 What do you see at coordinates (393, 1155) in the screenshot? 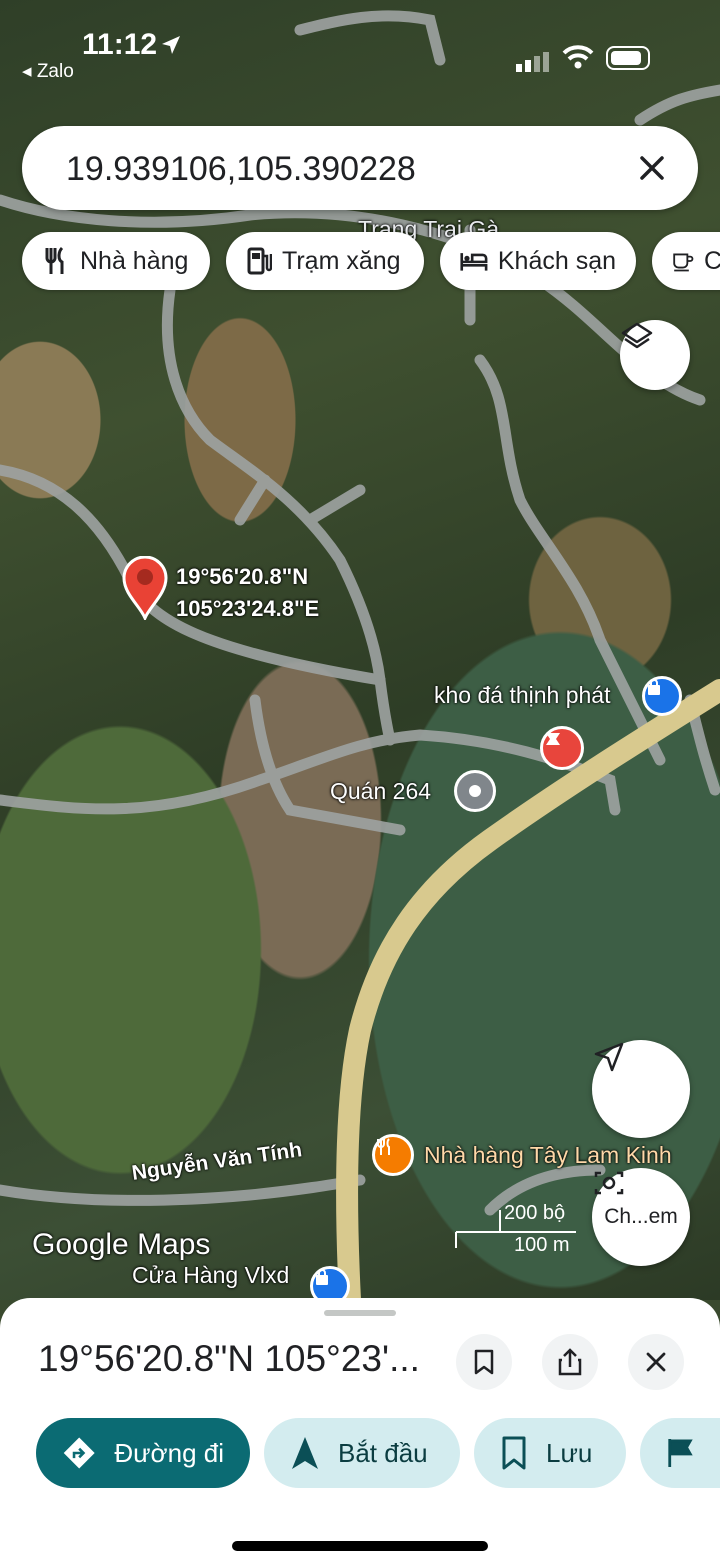
I see `restaurant-icon` at bounding box center [393, 1155].